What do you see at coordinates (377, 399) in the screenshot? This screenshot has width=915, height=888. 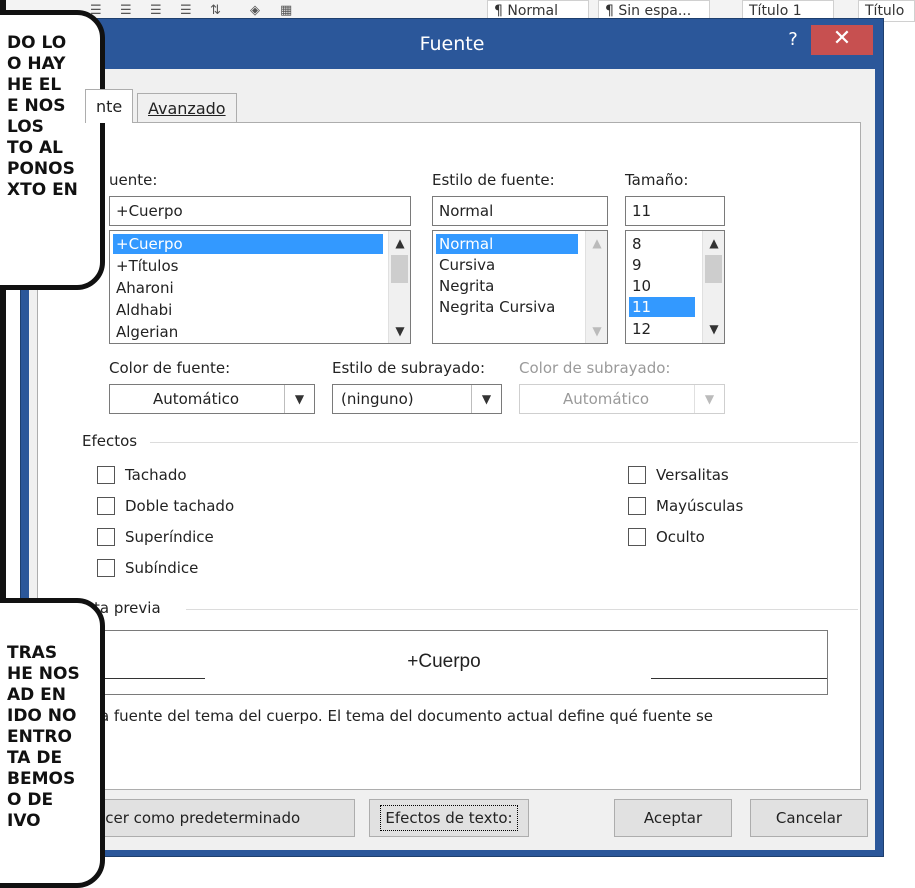 I see `underline-style-value: (ninguno)` at bounding box center [377, 399].